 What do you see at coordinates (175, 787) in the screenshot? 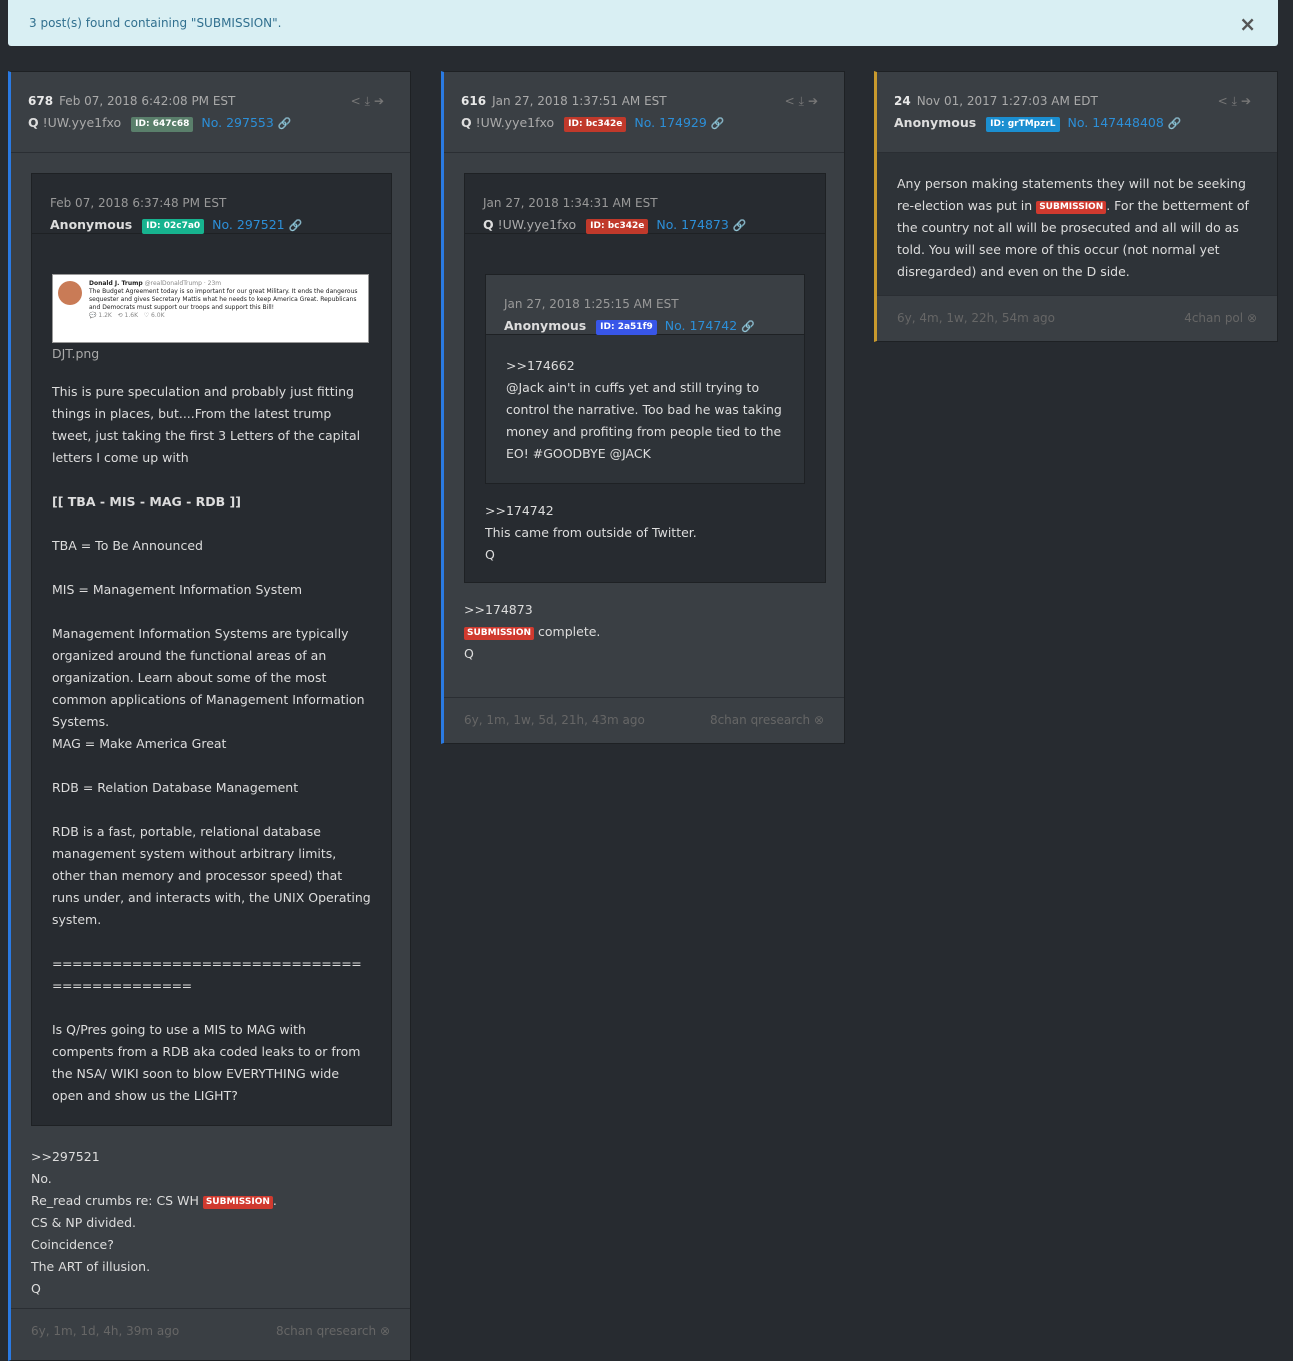
I see `quote-line: RDB = Relation Database Management` at bounding box center [175, 787].